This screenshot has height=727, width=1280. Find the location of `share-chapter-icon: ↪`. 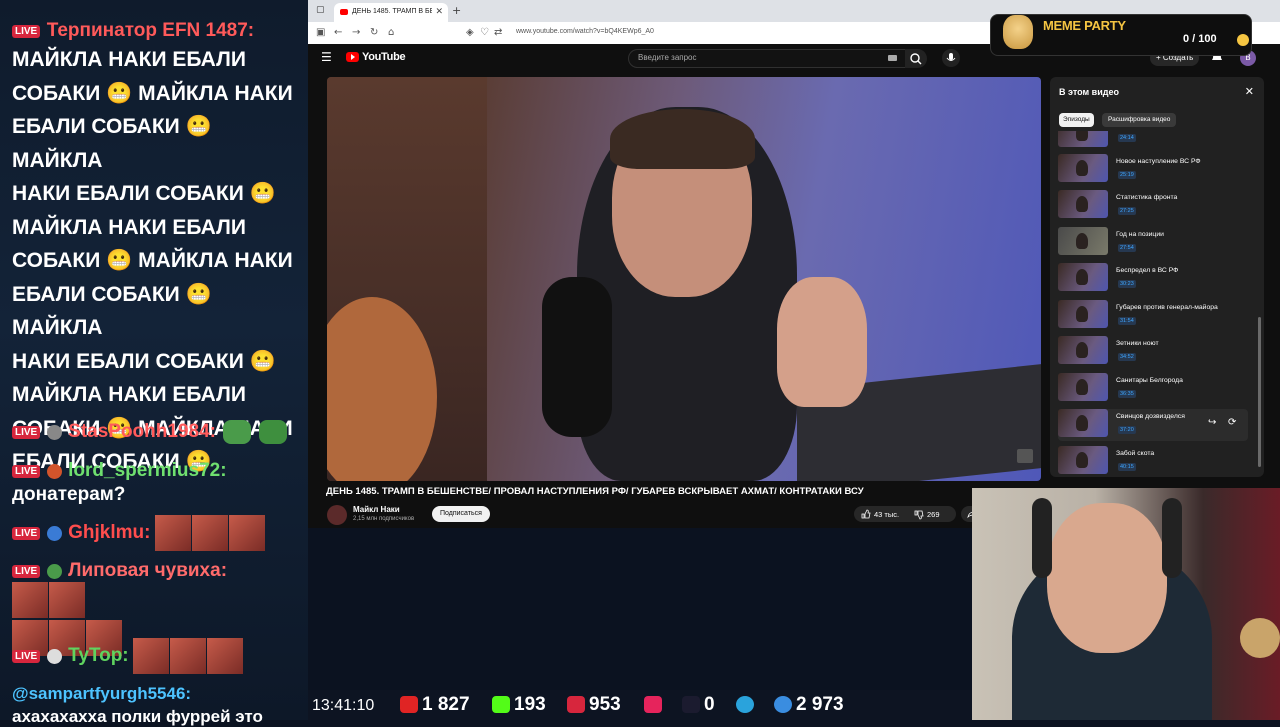

share-chapter-icon: ↪ is located at coordinates (1212, 422).